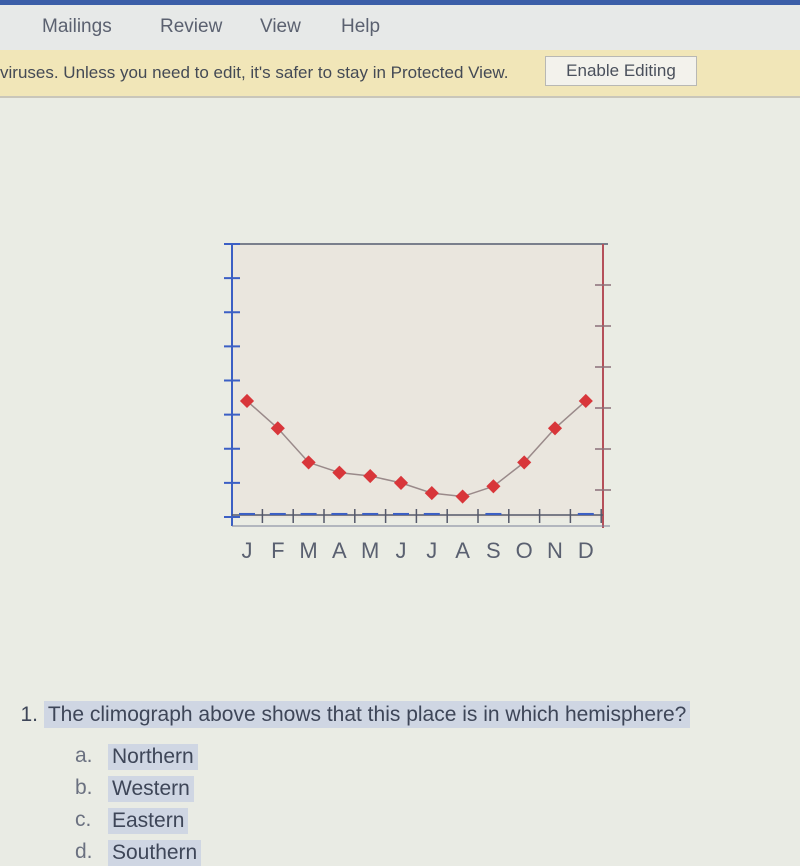  I want to click on month-label: N, so click(555, 550).